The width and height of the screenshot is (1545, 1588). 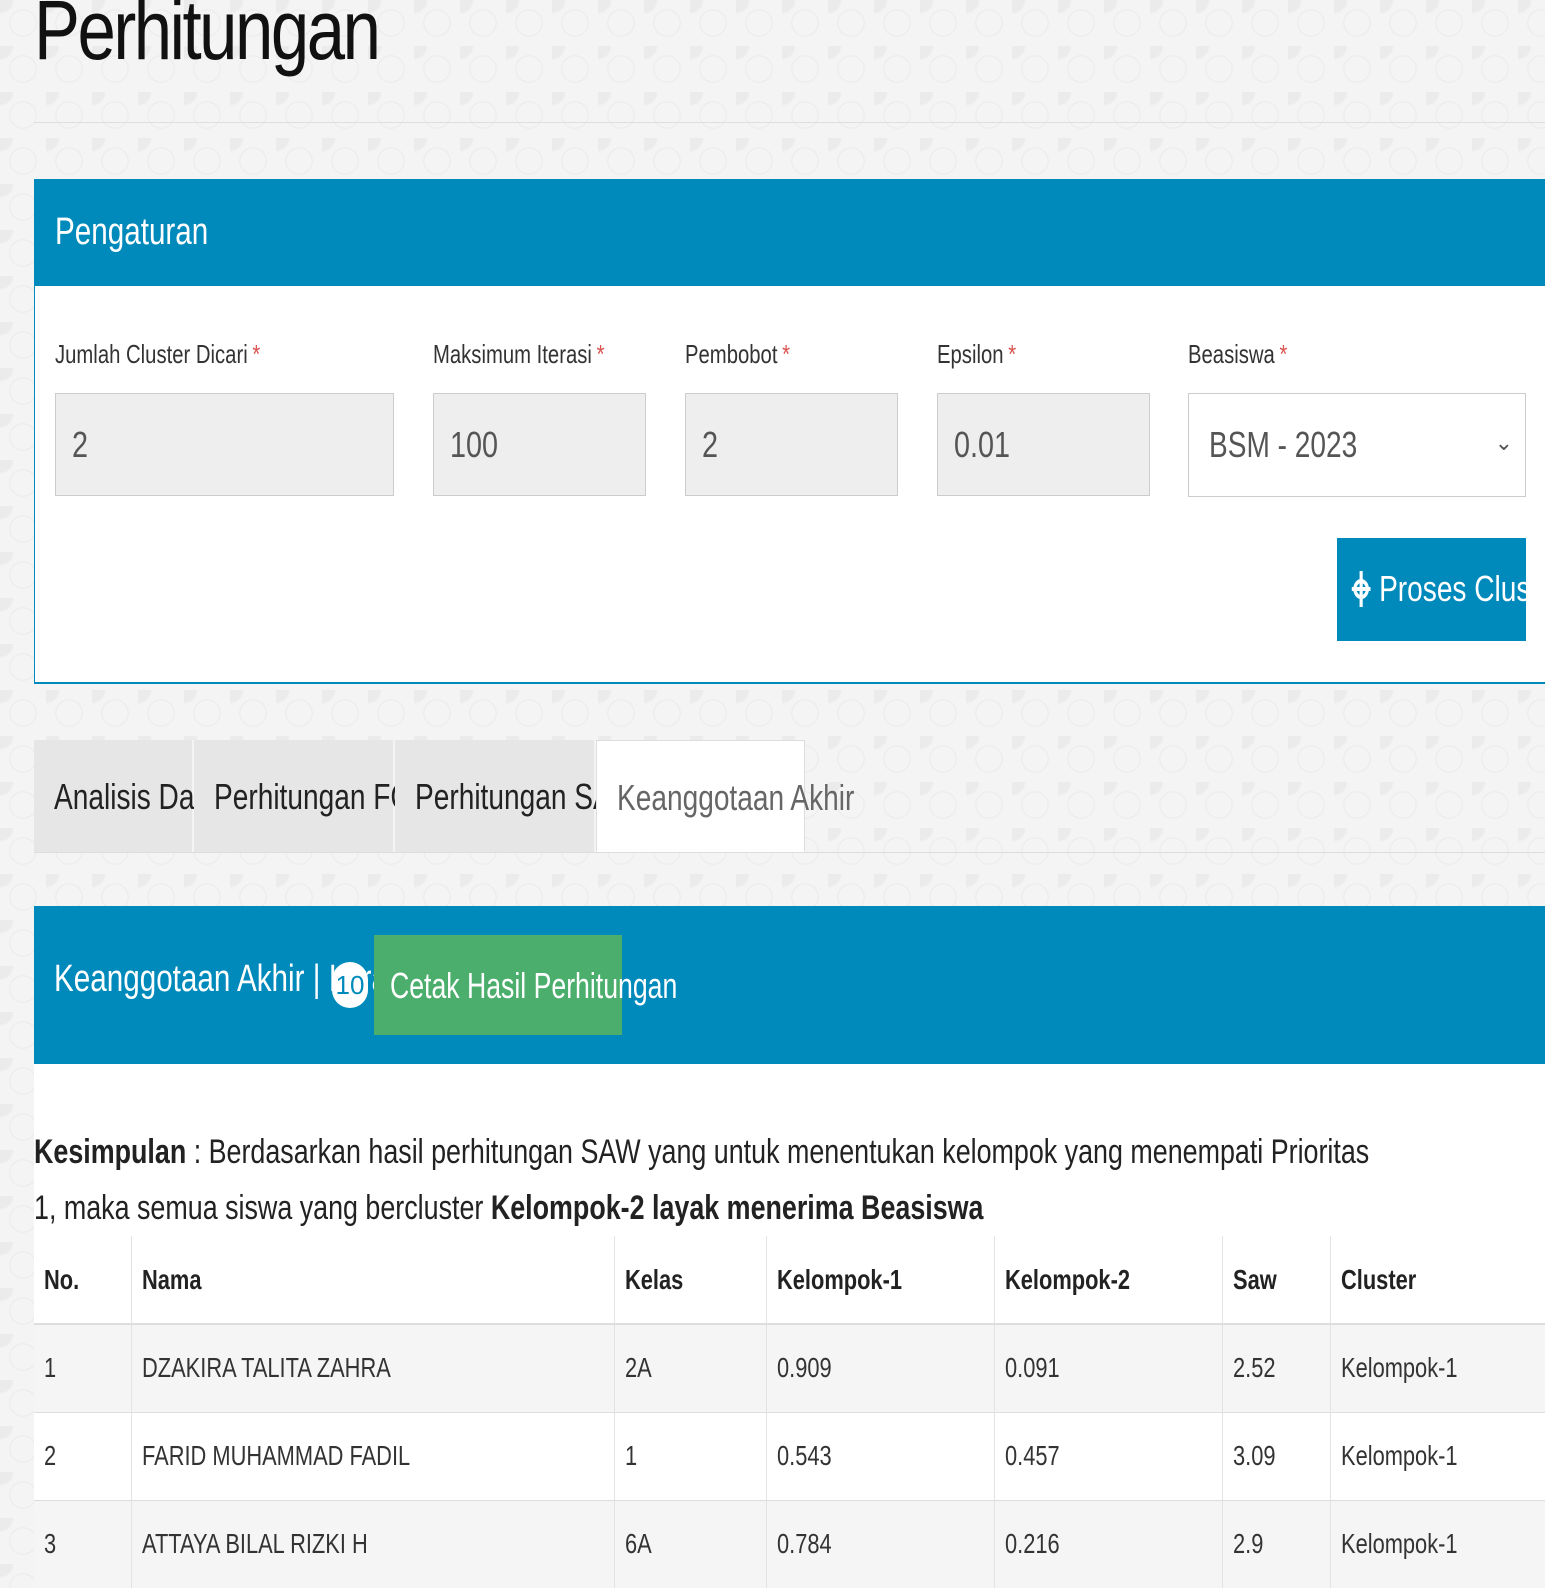 What do you see at coordinates (725, 796) in the screenshot?
I see `tab-keanggotaan-akhir: Keanggotaan Akhir` at bounding box center [725, 796].